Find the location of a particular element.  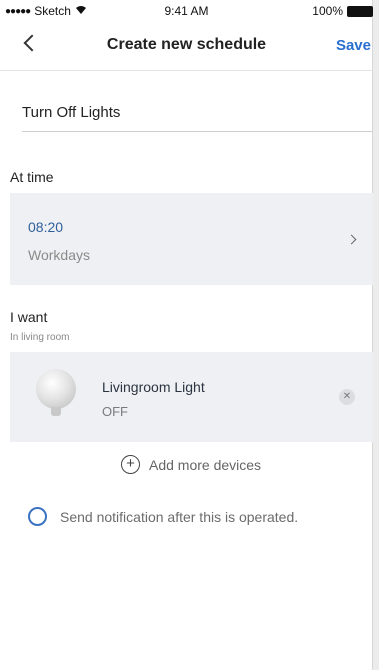

repeat-value: Workdays is located at coordinates (59, 255).